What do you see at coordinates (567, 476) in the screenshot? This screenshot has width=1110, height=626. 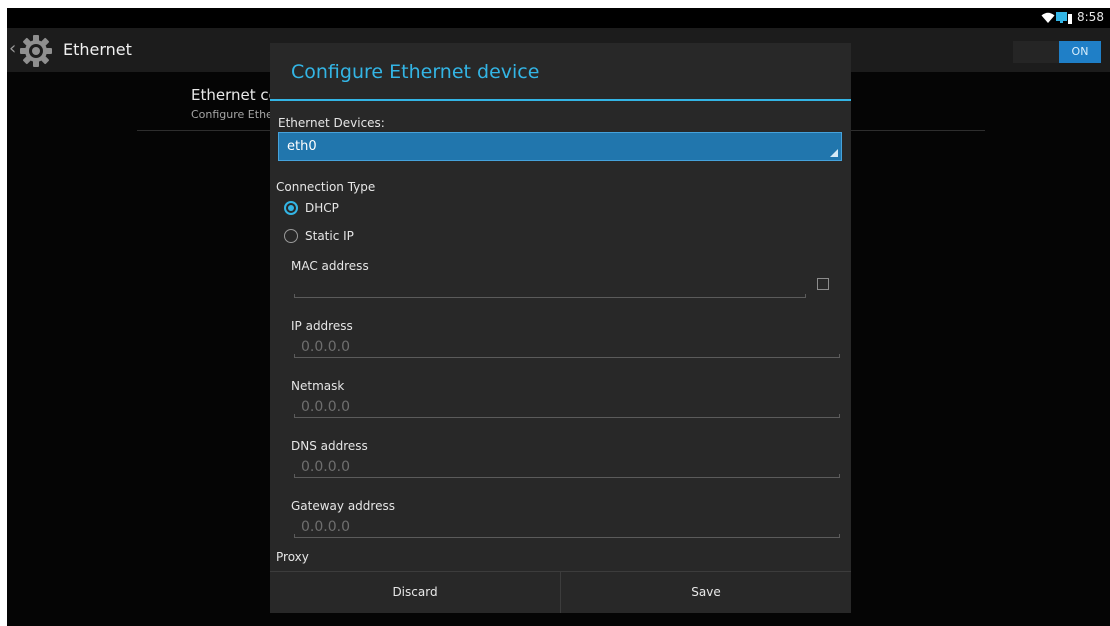 I see `dns-address-field` at bounding box center [567, 476].